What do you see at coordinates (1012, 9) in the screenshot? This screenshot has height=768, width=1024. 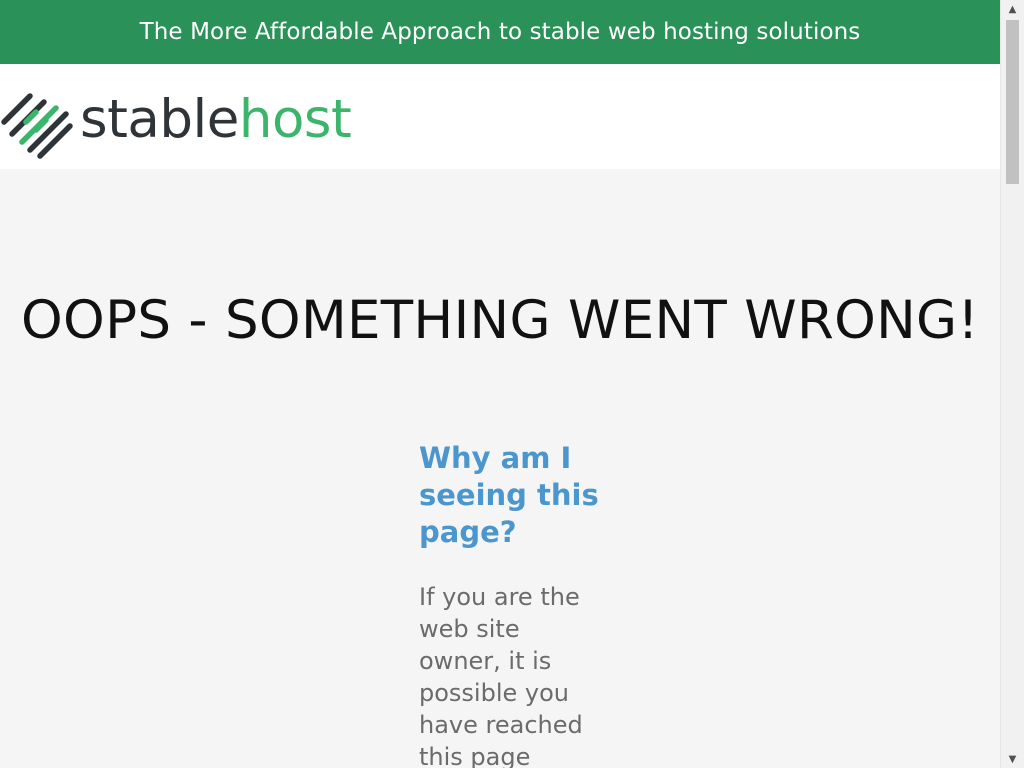 I see `triangle-up-icon: ▲` at bounding box center [1012, 9].